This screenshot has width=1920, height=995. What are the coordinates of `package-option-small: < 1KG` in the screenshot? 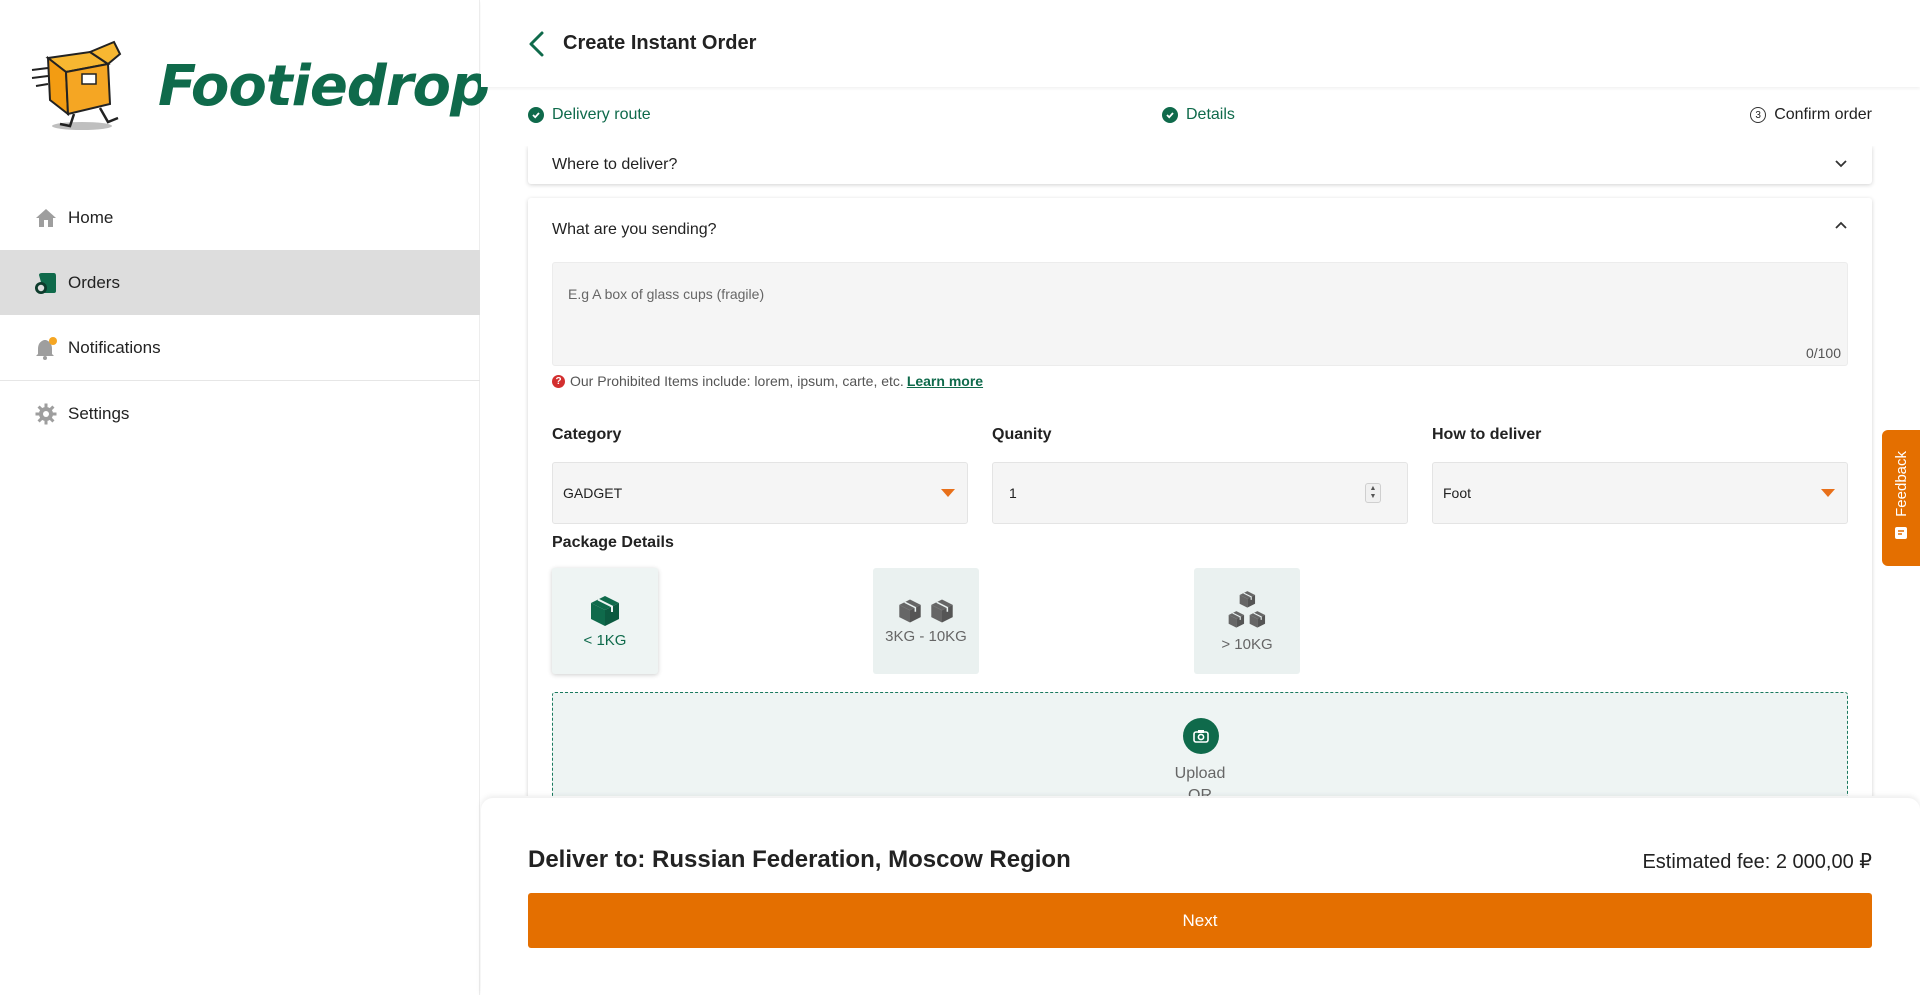 It's located at (605, 621).